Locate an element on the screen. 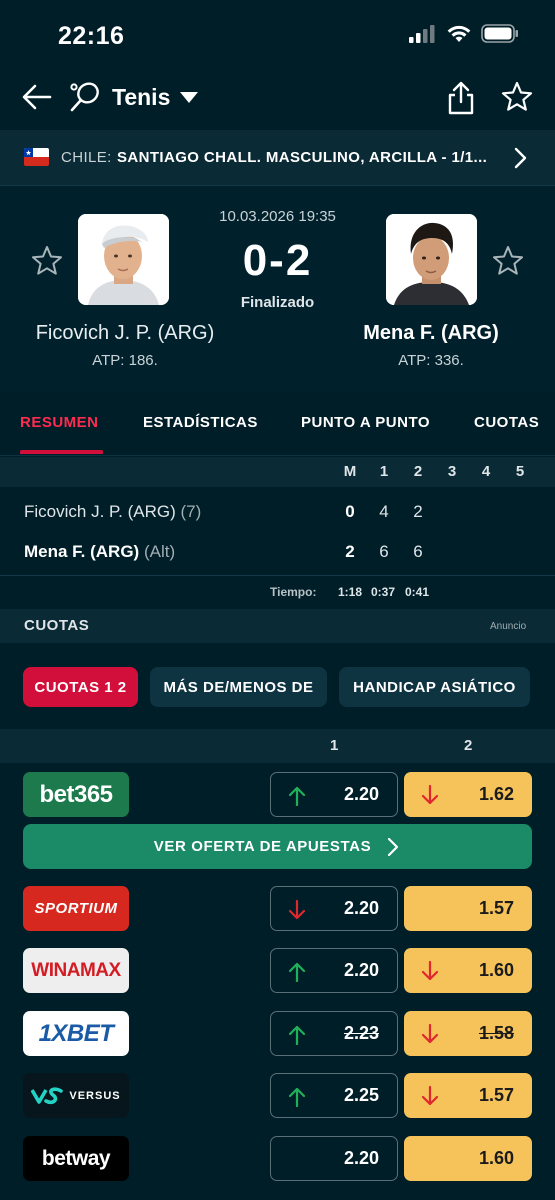  chip-handicap-asiatico: HANDICAP ASIÁTICO is located at coordinates (434, 687).